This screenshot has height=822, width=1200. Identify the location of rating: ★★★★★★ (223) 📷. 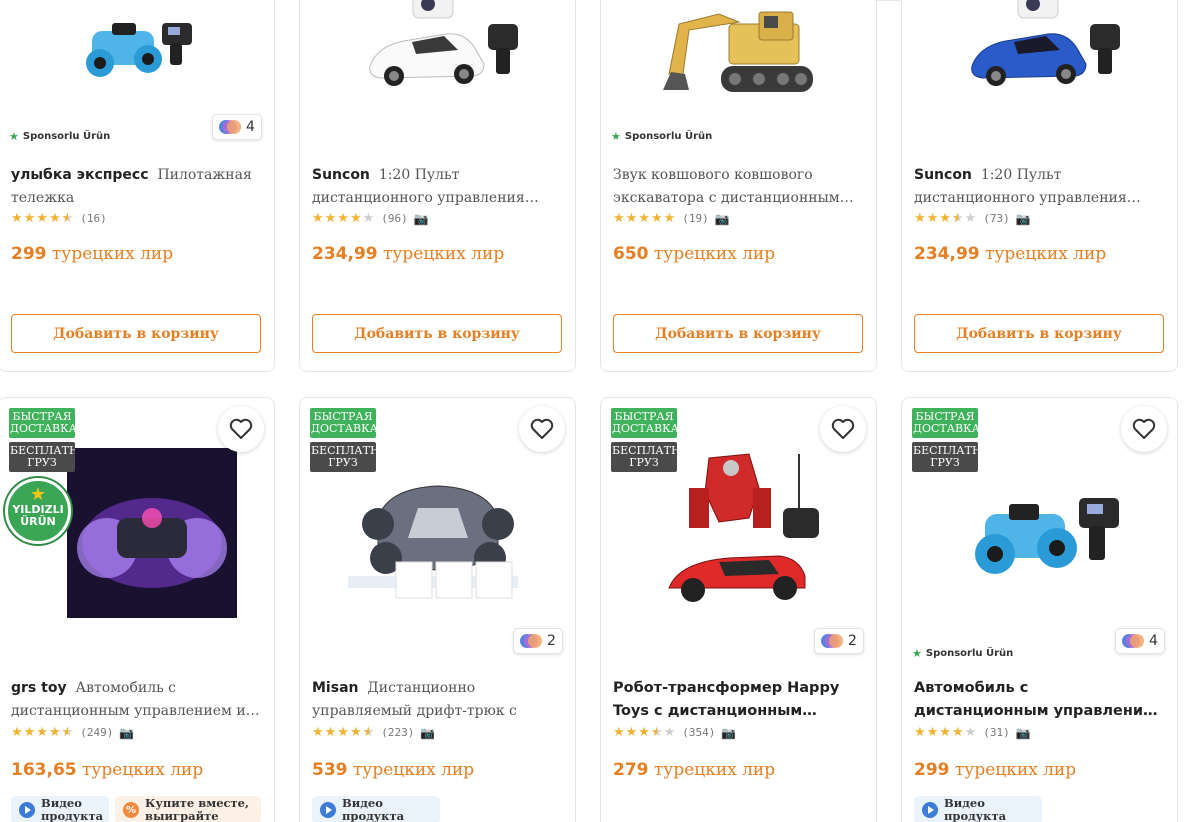
(373, 732).